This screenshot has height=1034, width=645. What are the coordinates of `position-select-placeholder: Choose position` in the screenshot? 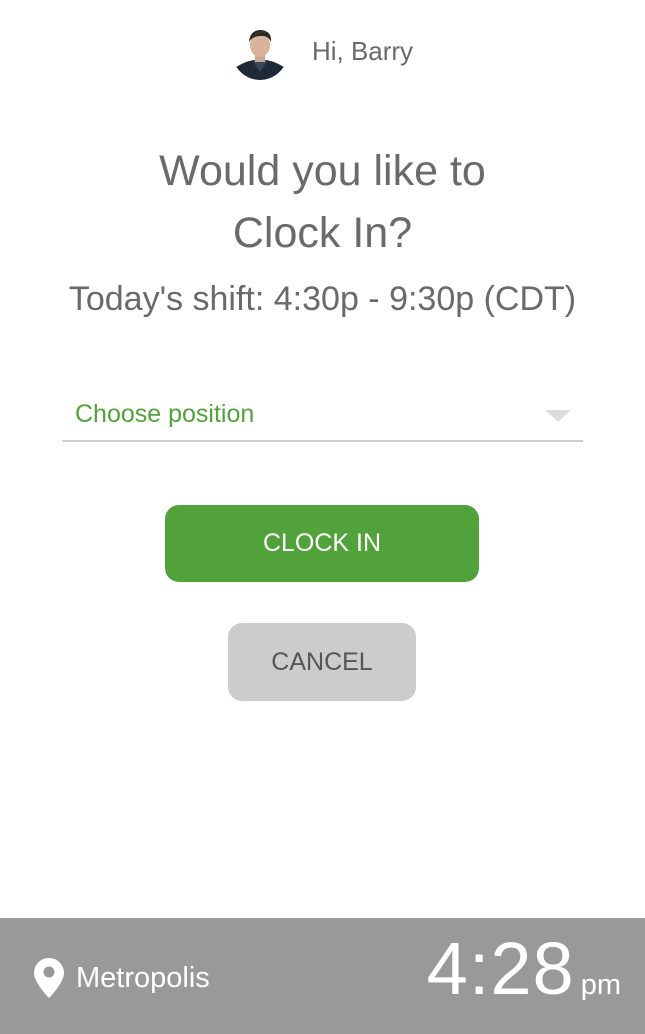 It's located at (165, 414).